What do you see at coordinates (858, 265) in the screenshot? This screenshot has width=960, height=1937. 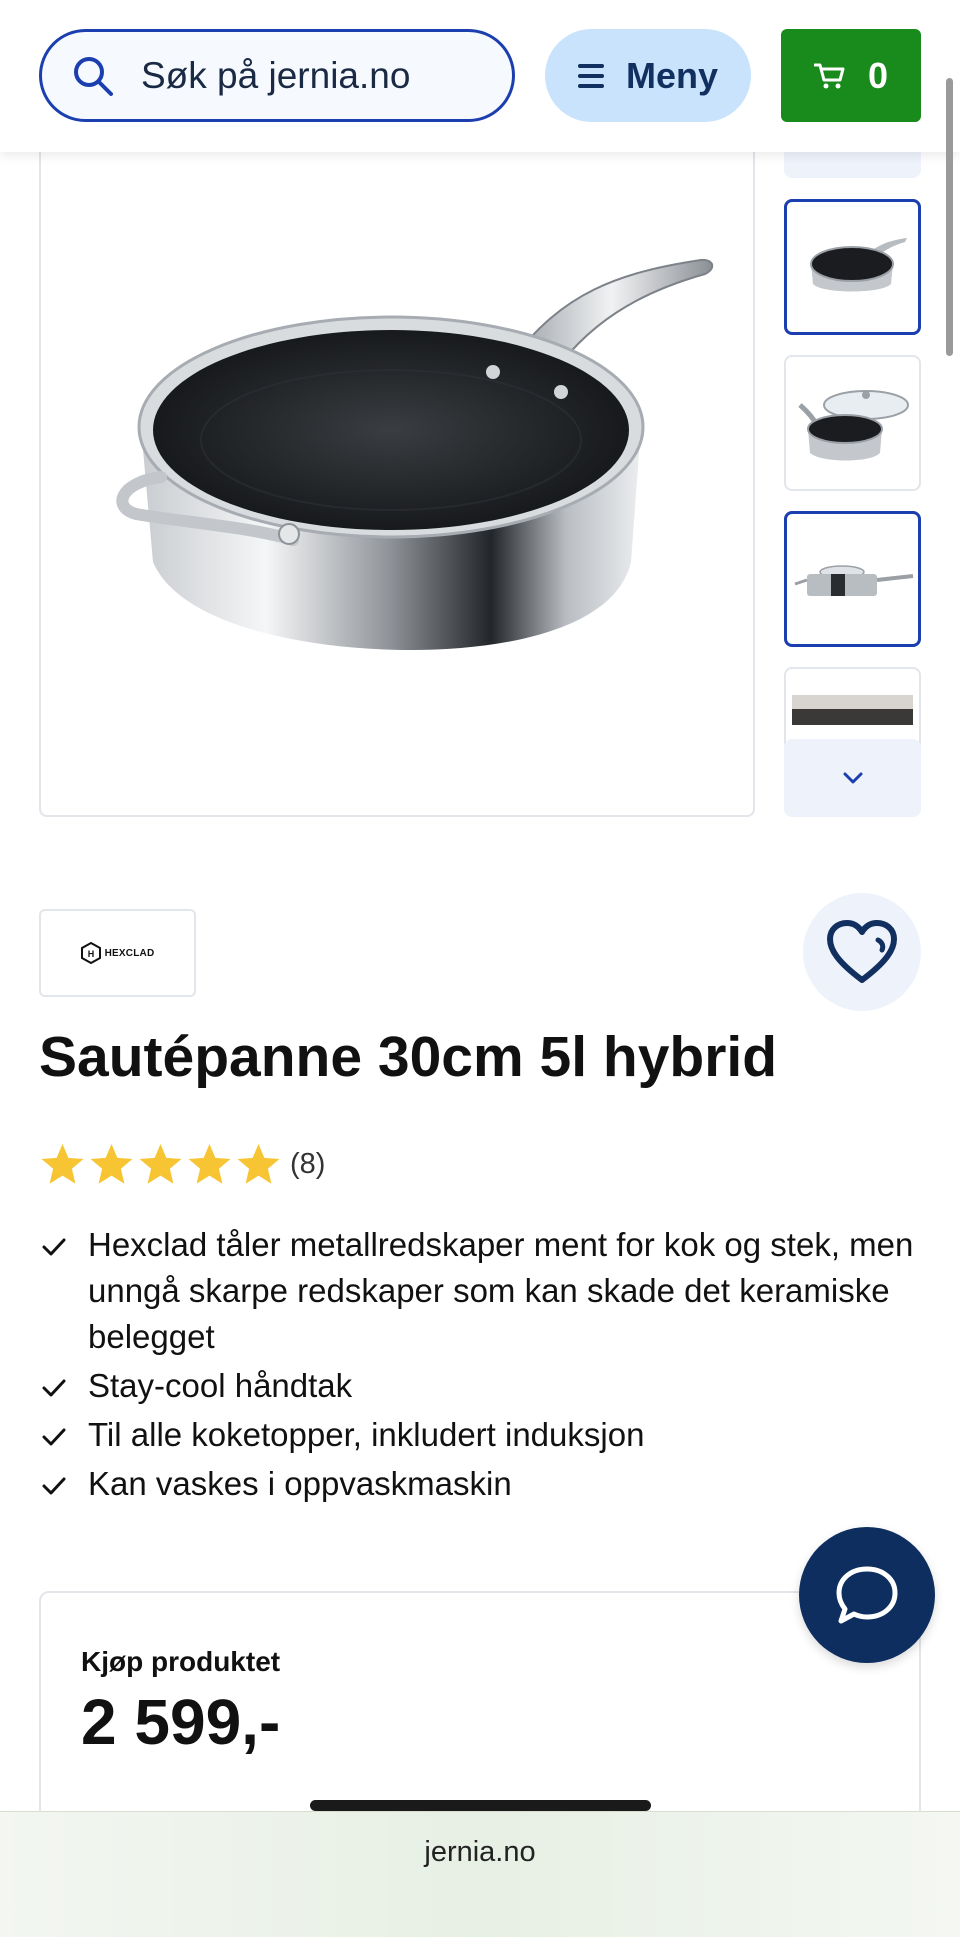 I see `thumbnail-pan-image` at bounding box center [858, 265].